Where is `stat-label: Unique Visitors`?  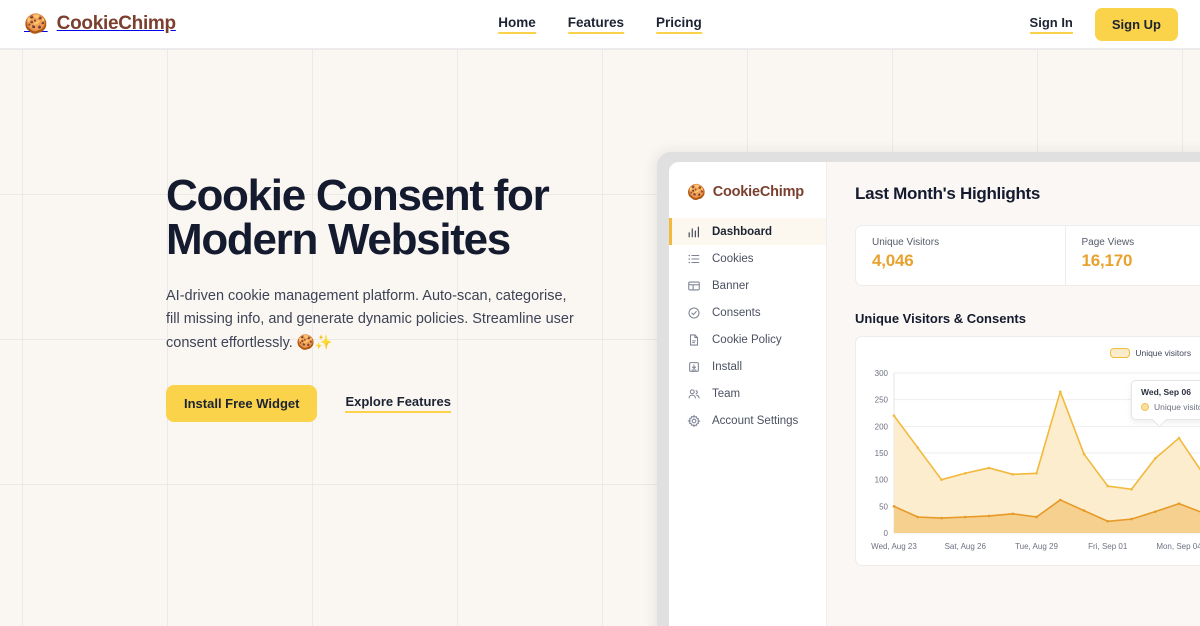
stat-label: Unique Visitors is located at coordinates (906, 242).